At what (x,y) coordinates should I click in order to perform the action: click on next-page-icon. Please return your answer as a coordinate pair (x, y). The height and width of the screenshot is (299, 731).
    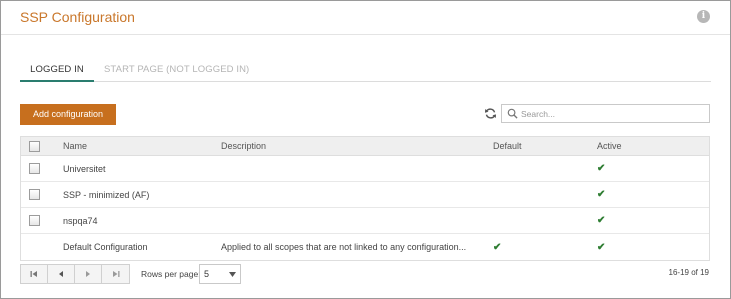
    Looking at the image, I should click on (88, 274).